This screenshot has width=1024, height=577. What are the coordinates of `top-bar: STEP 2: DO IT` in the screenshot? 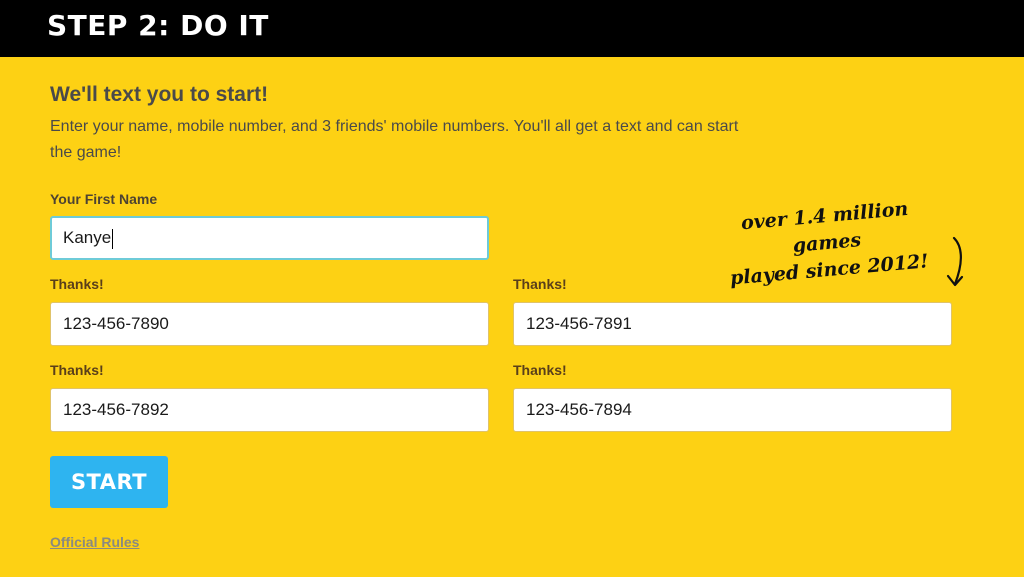 It's located at (512, 28).